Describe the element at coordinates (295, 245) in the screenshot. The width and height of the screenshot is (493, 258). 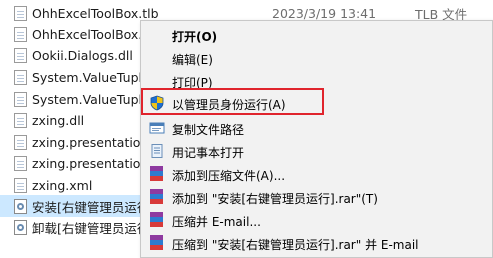
I see `menu-item-label: 压缩到 "安装[右键管理员运行].rar" 并 E-mail` at that location.